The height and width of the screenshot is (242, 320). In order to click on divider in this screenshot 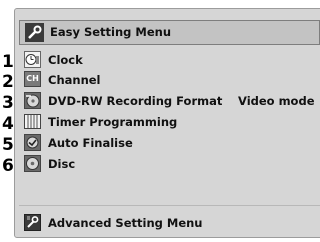, I will do `click(169, 205)`.